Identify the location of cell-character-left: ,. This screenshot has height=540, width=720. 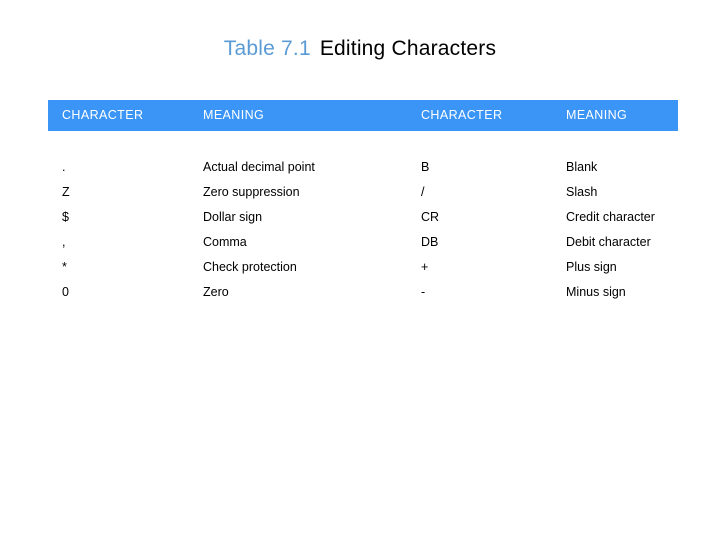
(64, 242).